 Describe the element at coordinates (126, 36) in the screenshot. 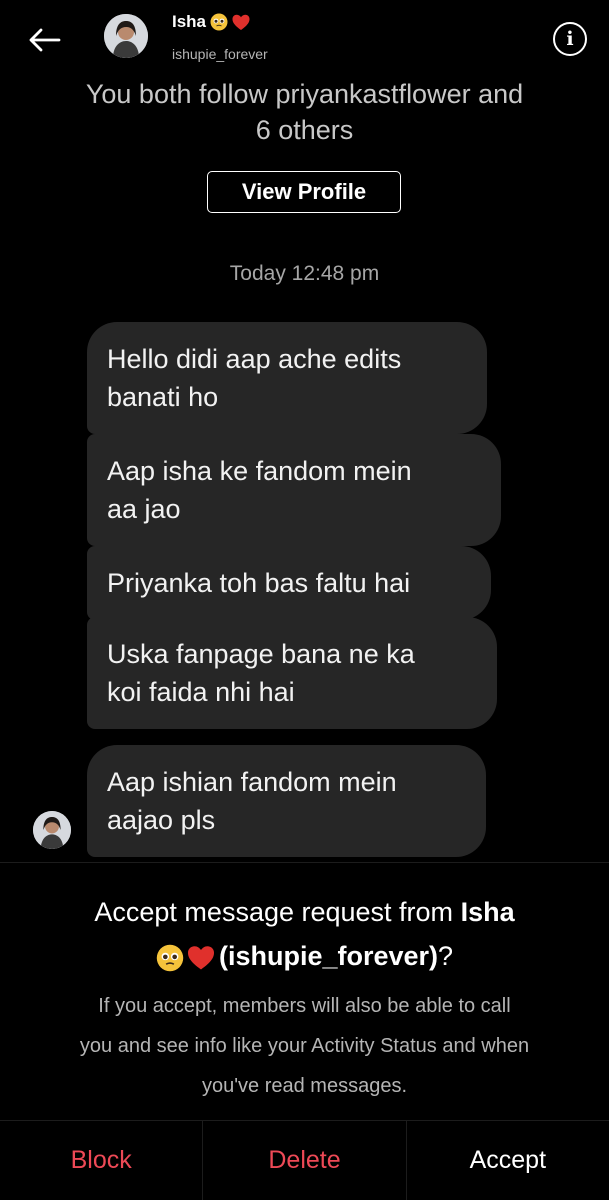

I see `profile-avatar` at that location.